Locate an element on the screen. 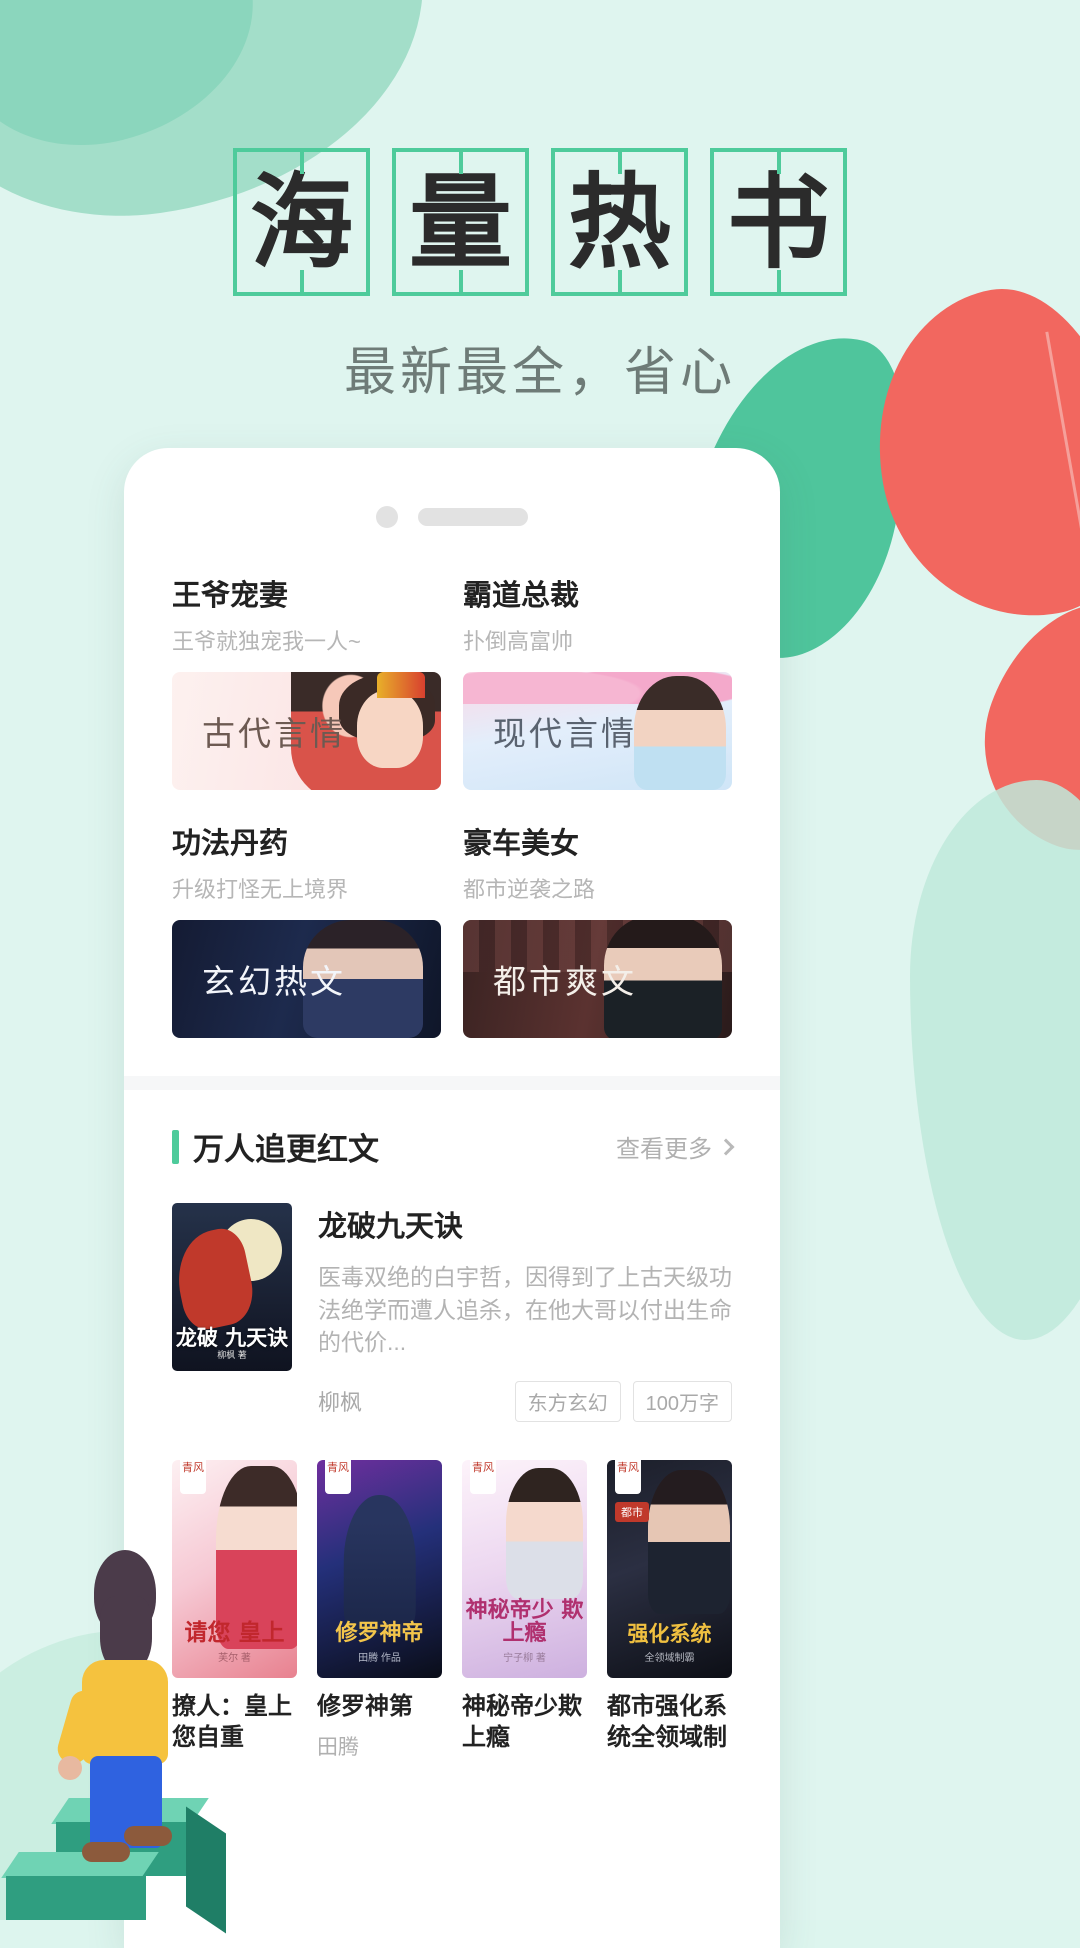  book-title: 修罗神第 is located at coordinates (365, 1706).